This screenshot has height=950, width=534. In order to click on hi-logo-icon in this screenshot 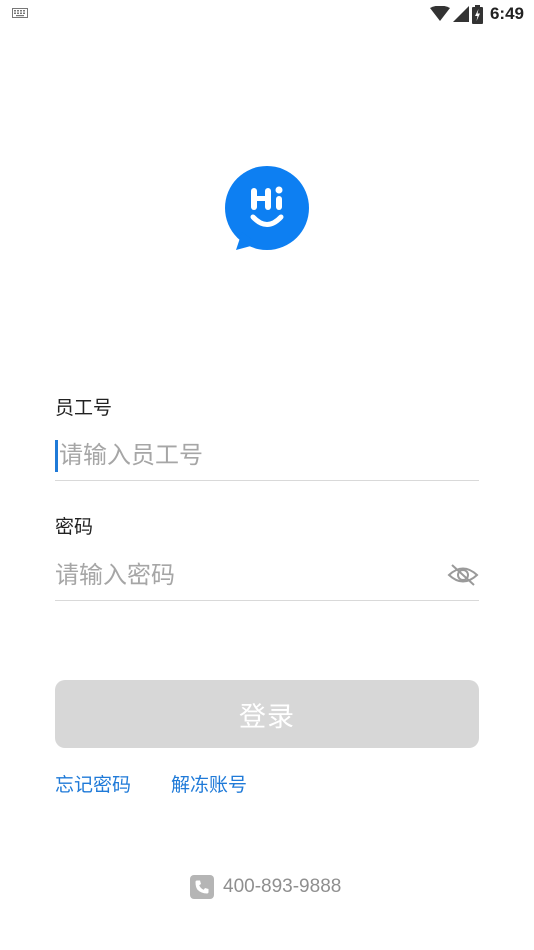, I will do `click(267, 208)`.